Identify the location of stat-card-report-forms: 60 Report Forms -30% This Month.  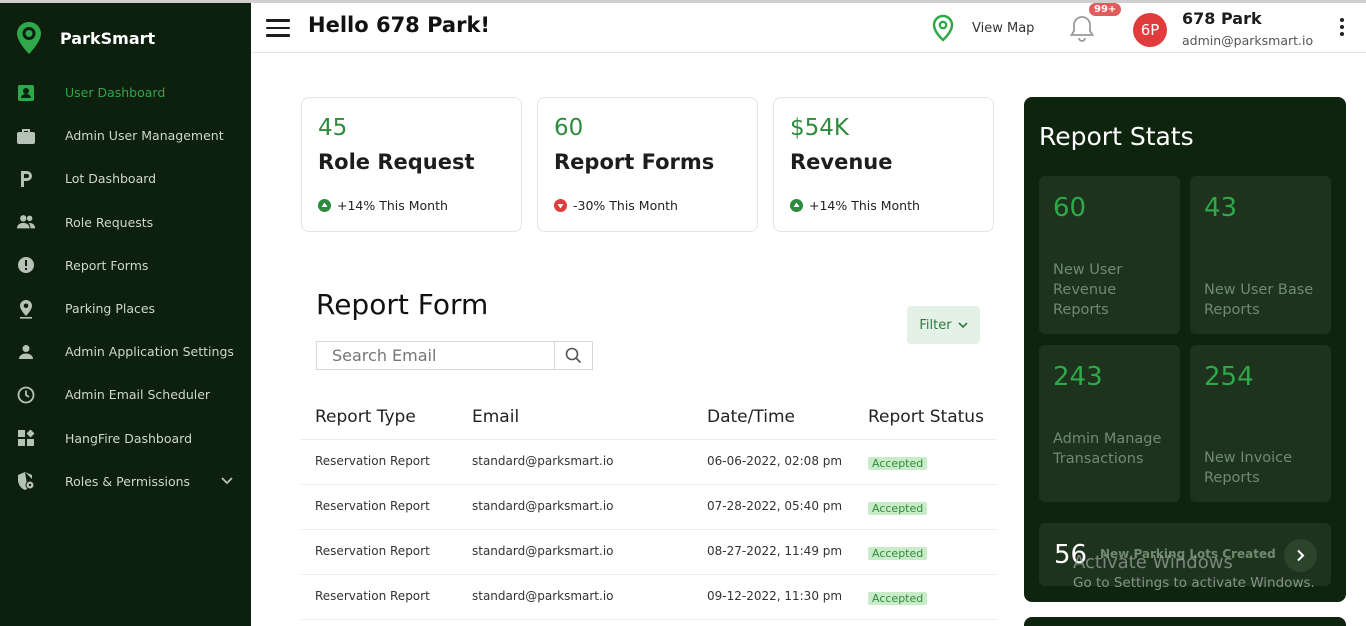
(647, 164).